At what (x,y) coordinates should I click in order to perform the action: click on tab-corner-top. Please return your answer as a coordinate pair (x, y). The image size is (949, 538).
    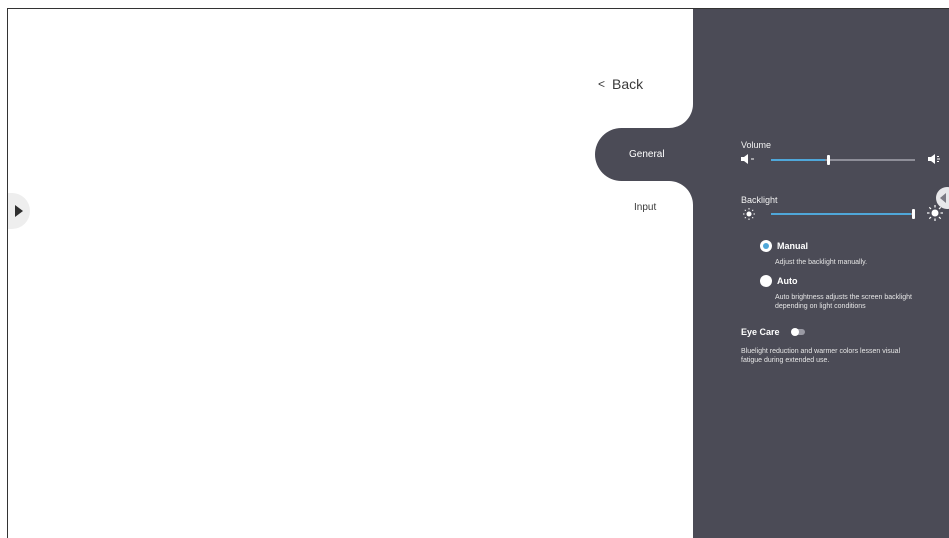
    Looking at the image, I should click on (681, 116).